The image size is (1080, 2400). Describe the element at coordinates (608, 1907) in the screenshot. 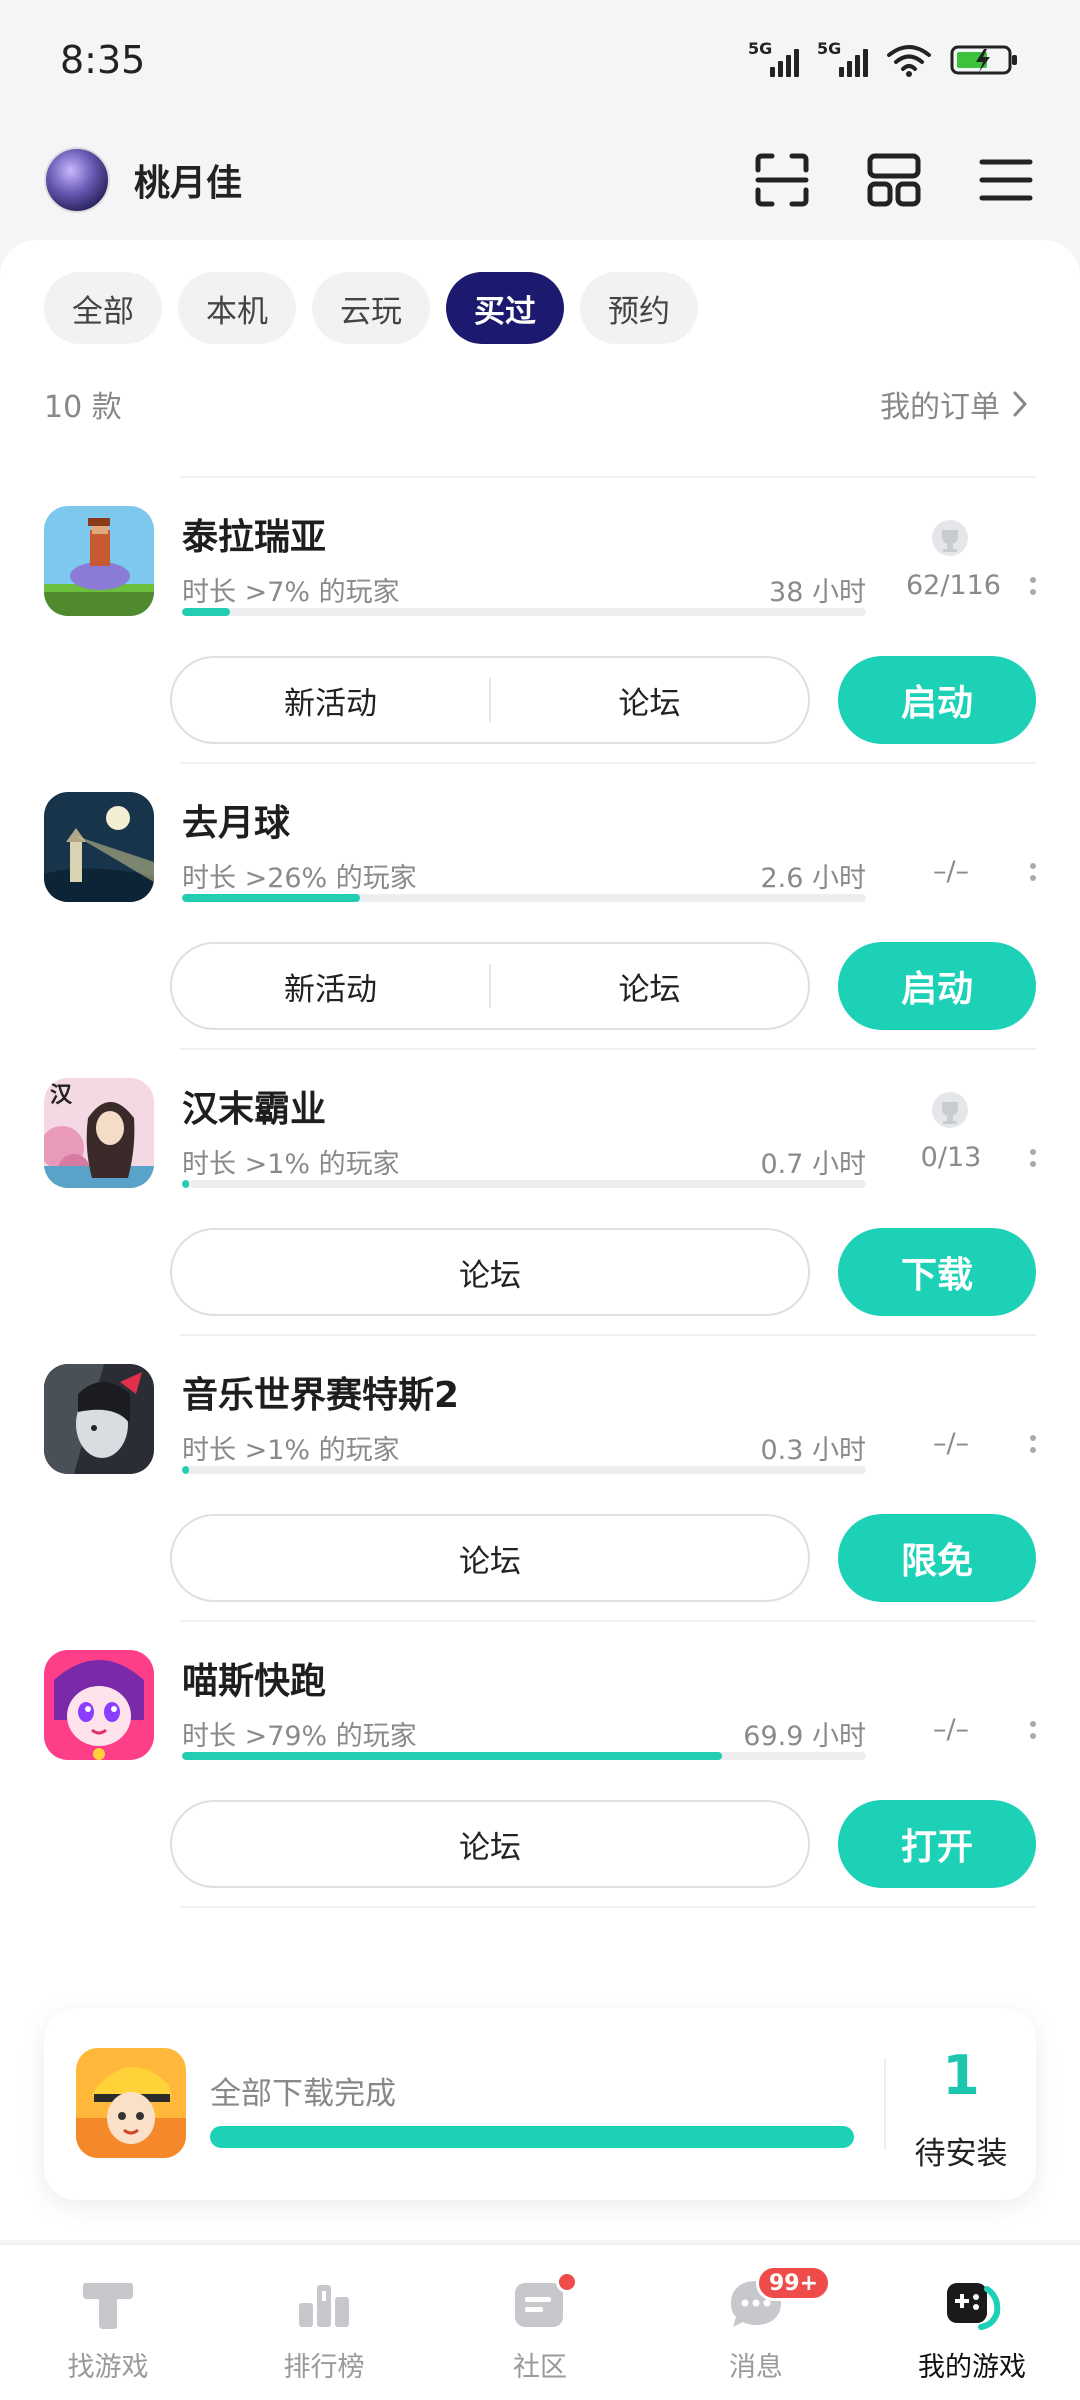

I see `divider` at that location.